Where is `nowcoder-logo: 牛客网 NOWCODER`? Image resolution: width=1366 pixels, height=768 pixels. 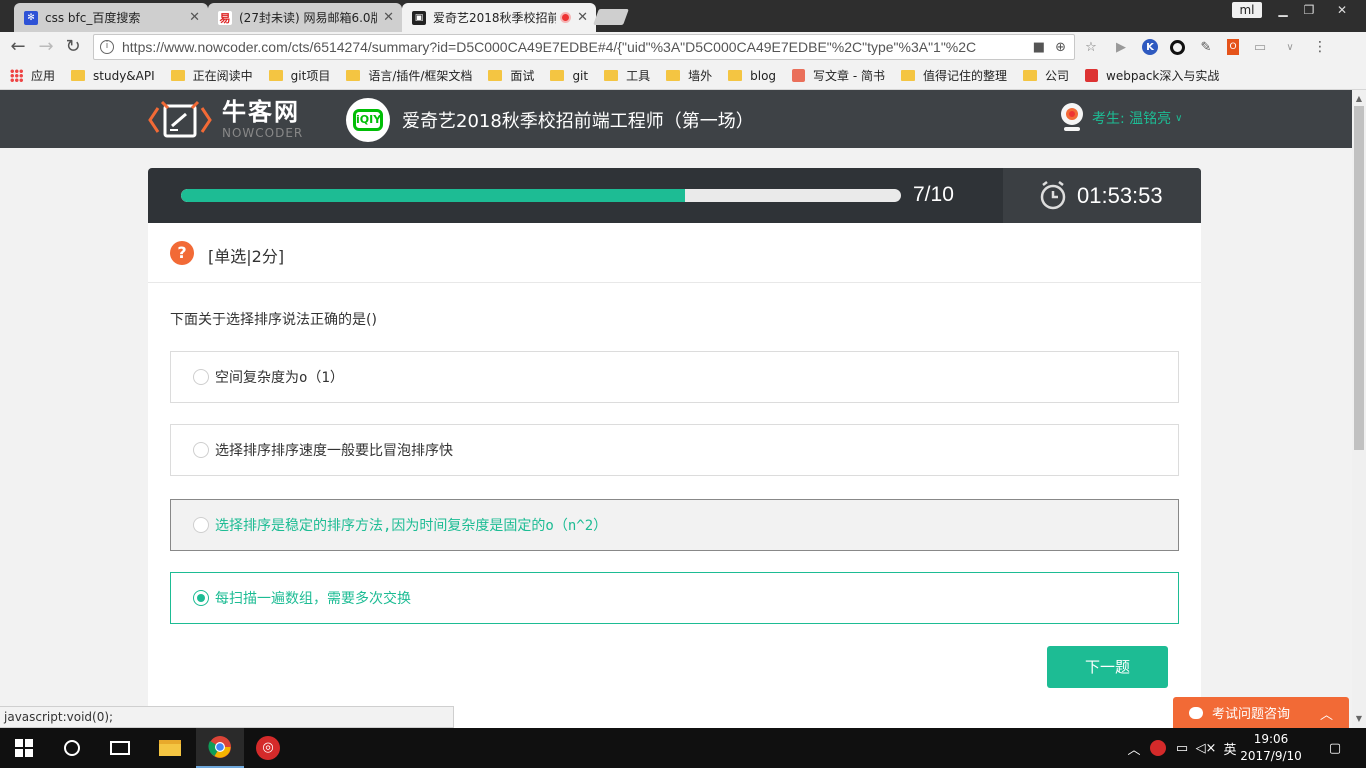 nowcoder-logo: 牛客网 NOWCODER is located at coordinates (225, 119).